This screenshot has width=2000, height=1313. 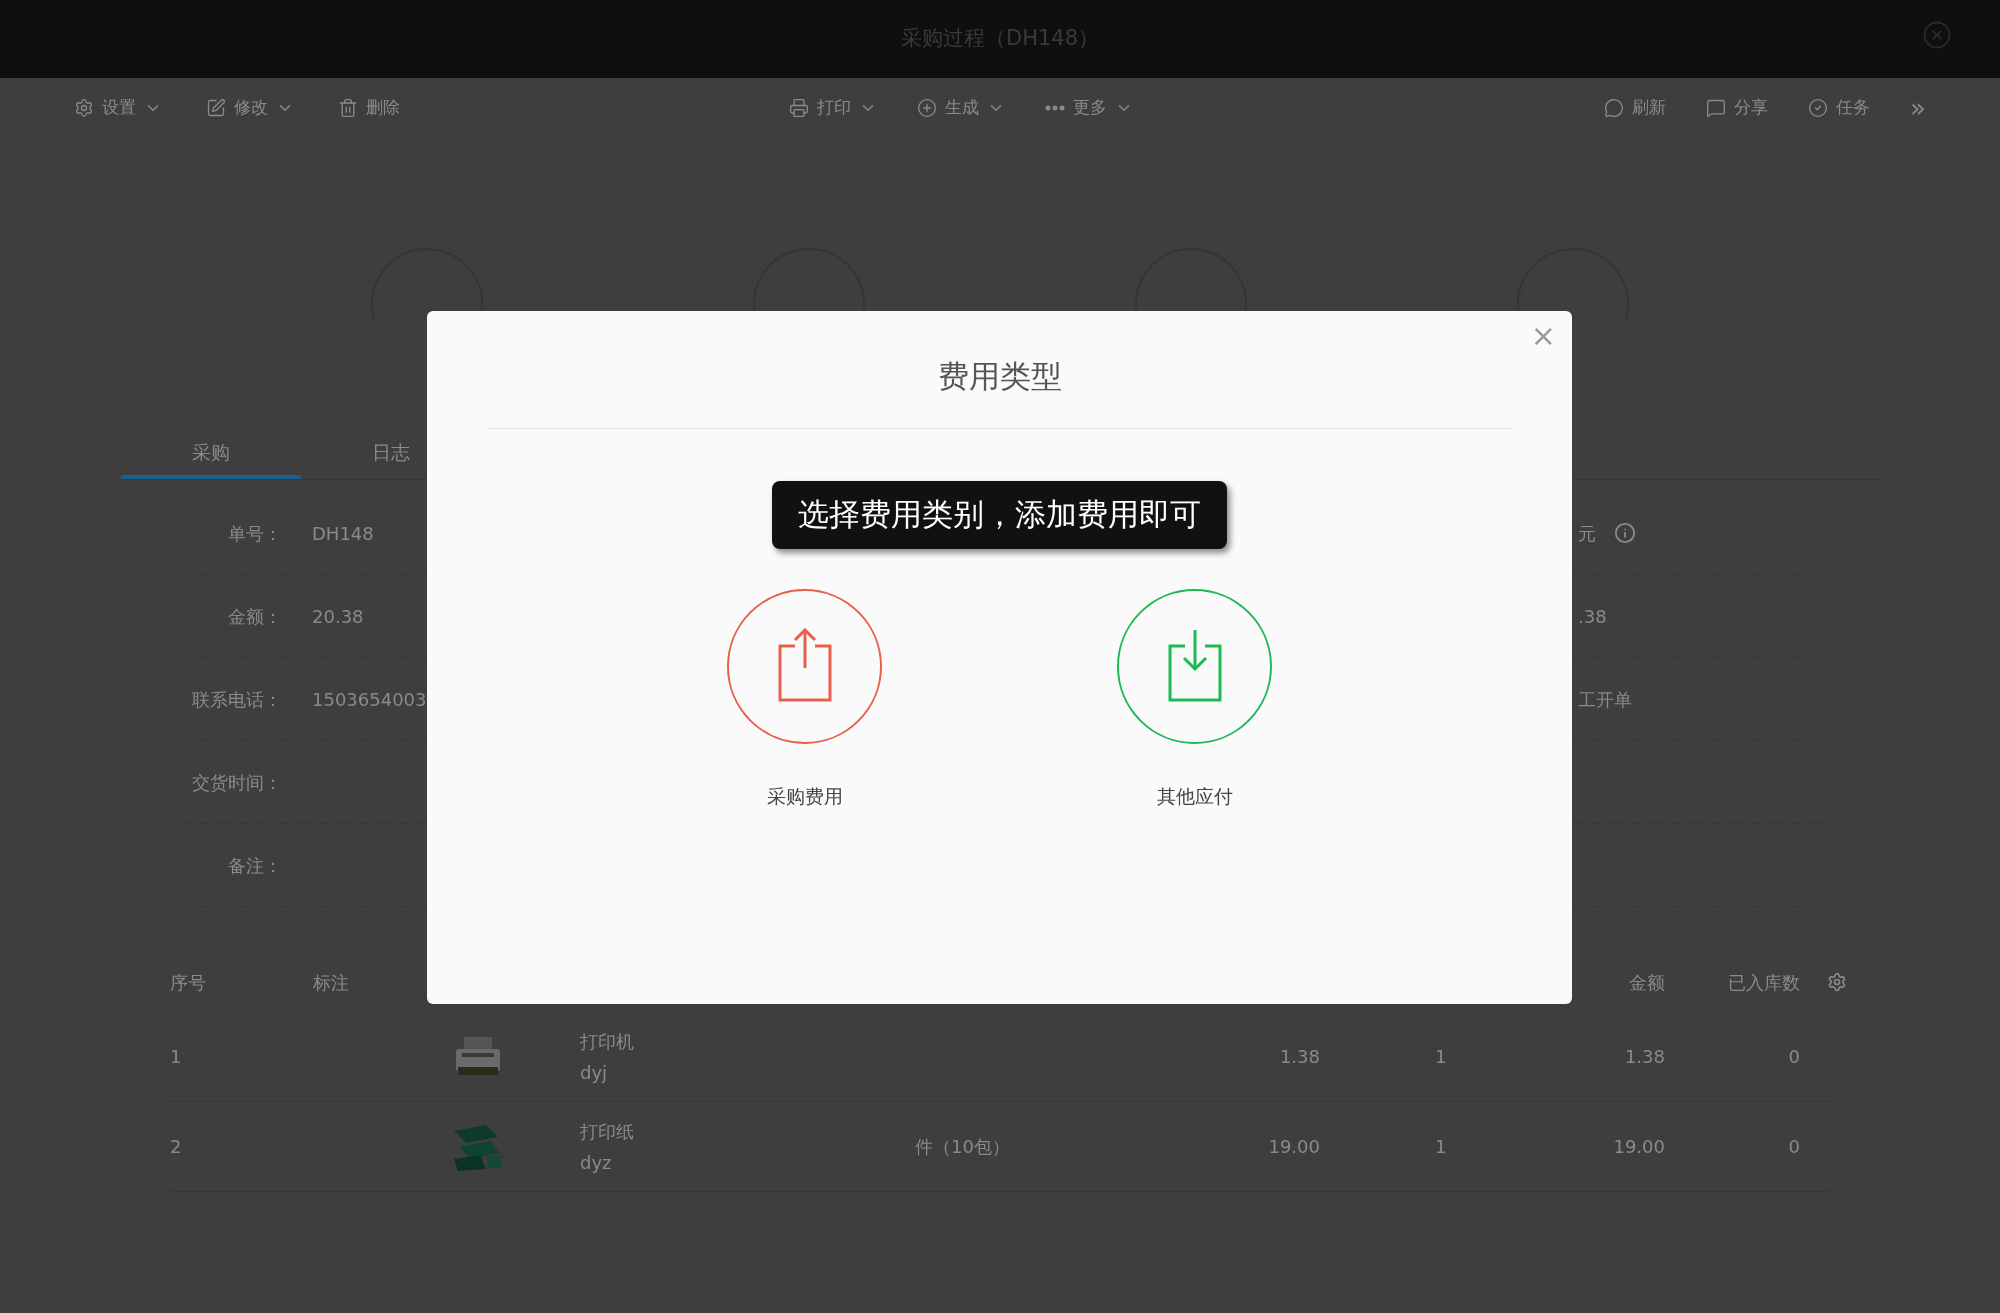 I want to click on product-code: dyz, so click(x=596, y=1162).